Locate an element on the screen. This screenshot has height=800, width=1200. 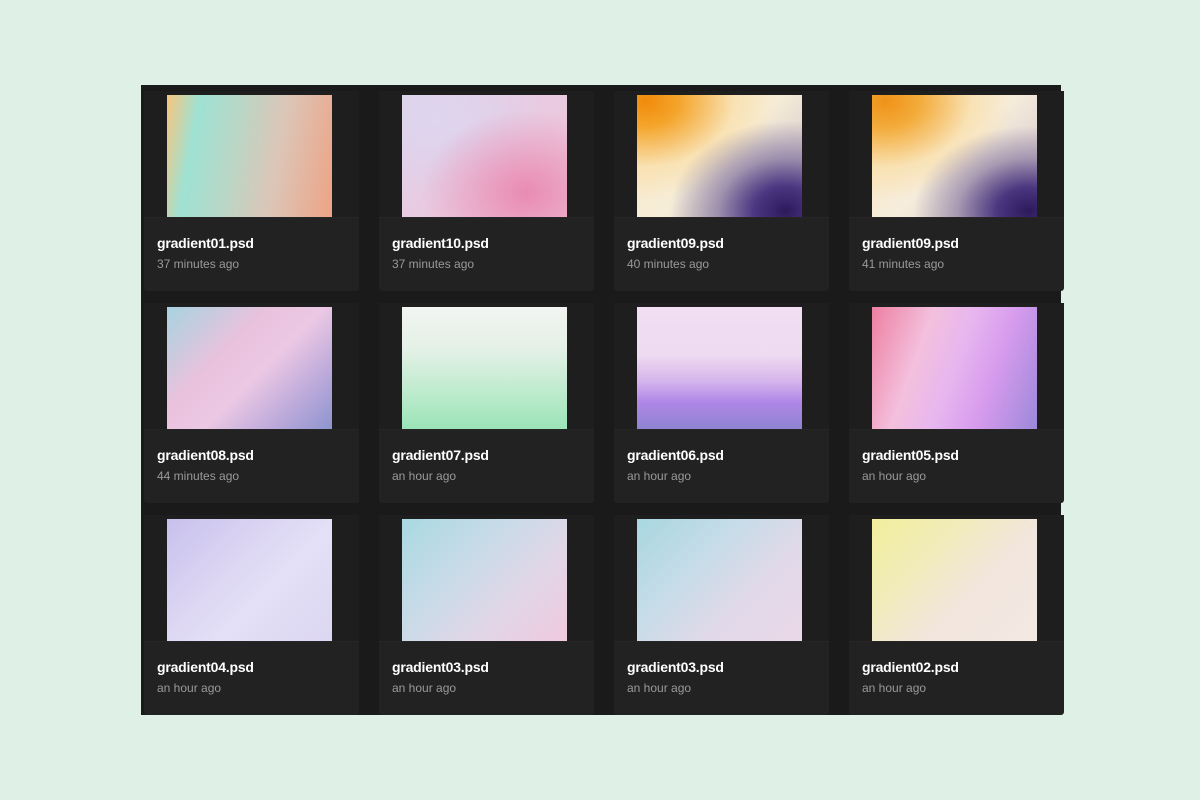
modified-time: 40 minutes ago is located at coordinates (668, 264).